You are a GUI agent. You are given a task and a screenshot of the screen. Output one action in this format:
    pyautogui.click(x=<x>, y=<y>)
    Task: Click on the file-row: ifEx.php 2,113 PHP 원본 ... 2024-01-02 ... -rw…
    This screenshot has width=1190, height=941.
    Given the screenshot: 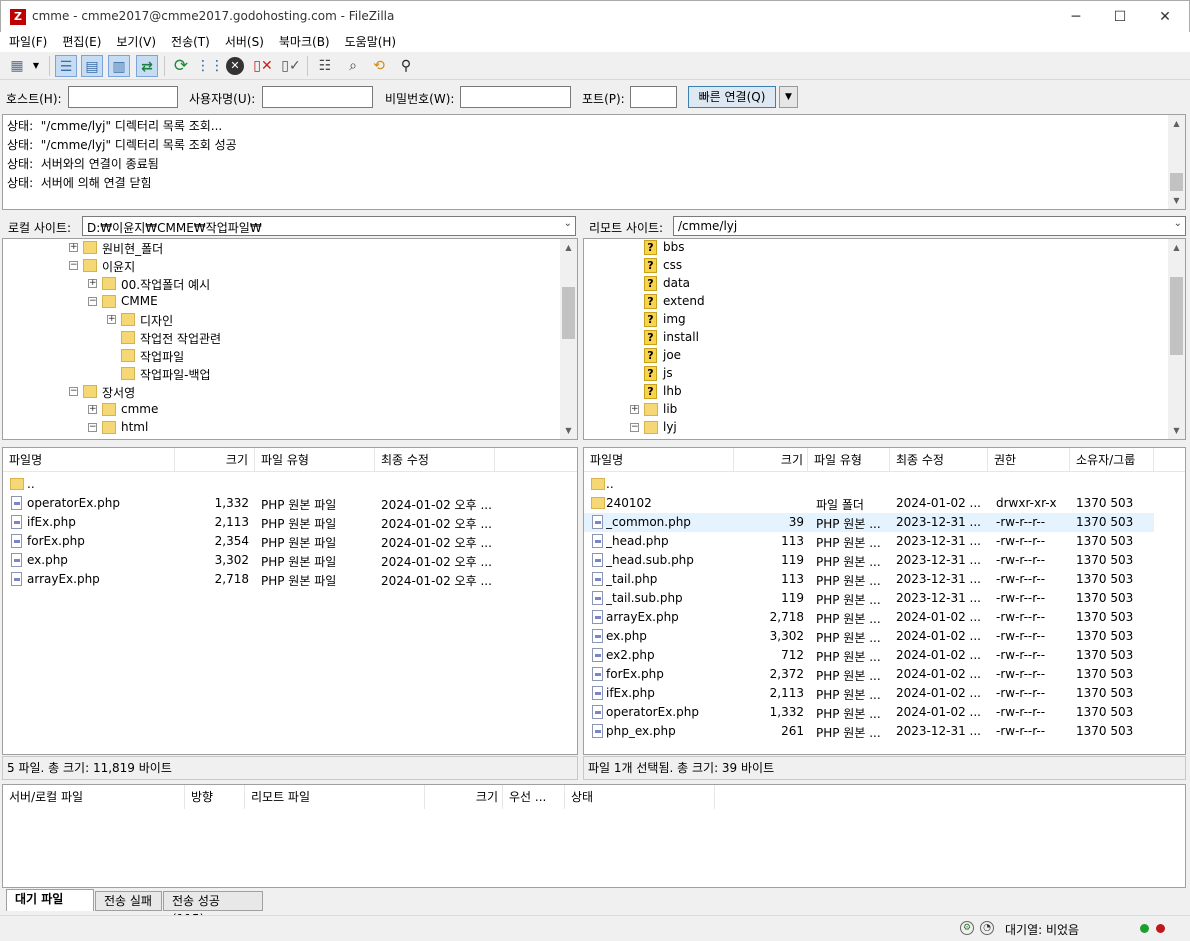 What is the action you would take?
    pyautogui.click(x=869, y=693)
    